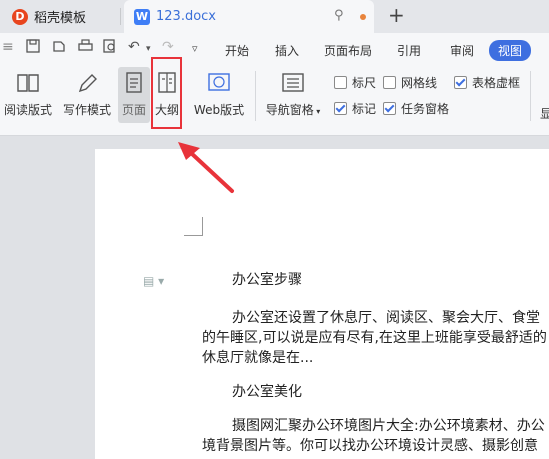  I want to click on outline-highlight-box, so click(166, 93).